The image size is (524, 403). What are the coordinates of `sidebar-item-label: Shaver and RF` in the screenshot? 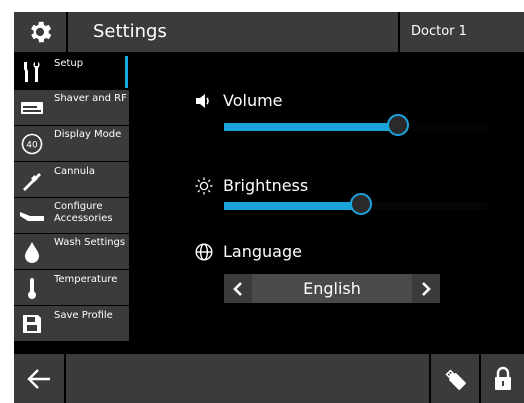 It's located at (90, 98).